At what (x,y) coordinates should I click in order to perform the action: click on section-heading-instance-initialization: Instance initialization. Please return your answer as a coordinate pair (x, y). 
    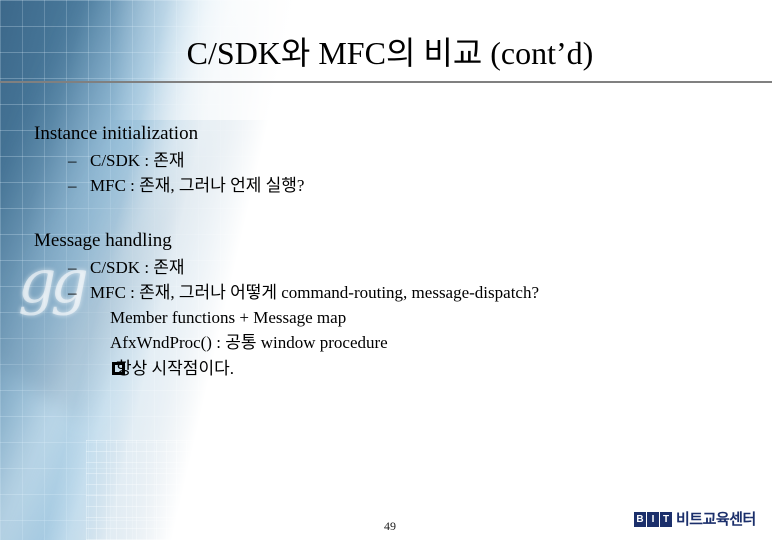
    Looking at the image, I should click on (116, 133).